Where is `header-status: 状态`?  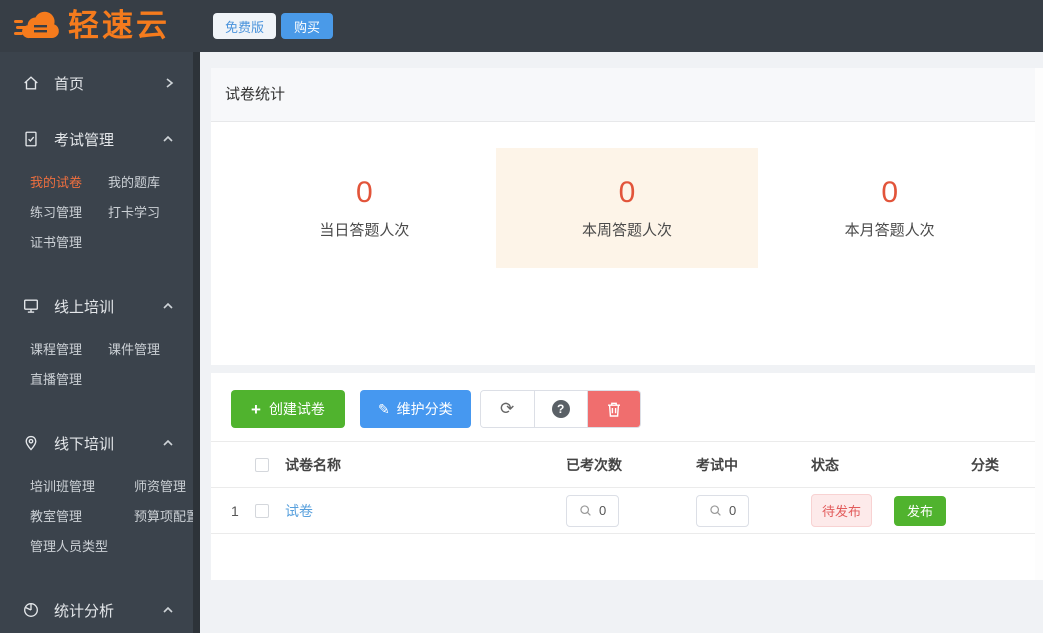 header-status: 状态 is located at coordinates (825, 464).